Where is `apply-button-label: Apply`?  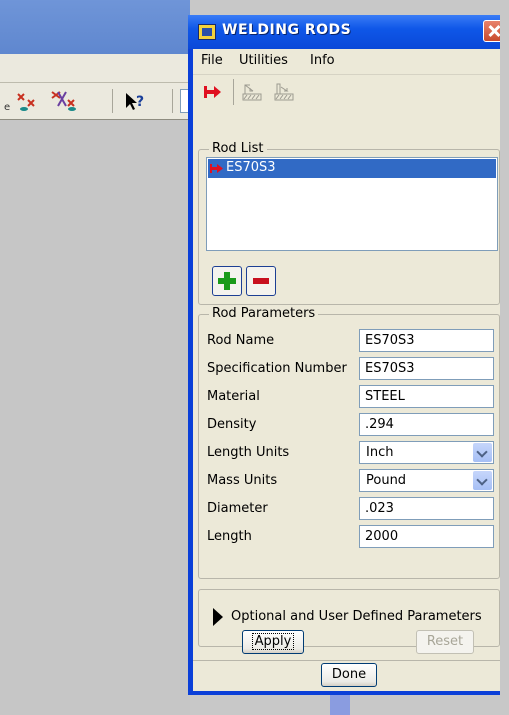
apply-button-label: Apply is located at coordinates (273, 641).